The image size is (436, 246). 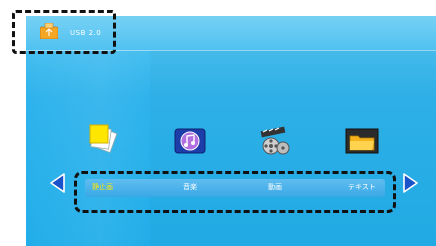 I want to click on device-label: USB 2.0, so click(x=85, y=33).